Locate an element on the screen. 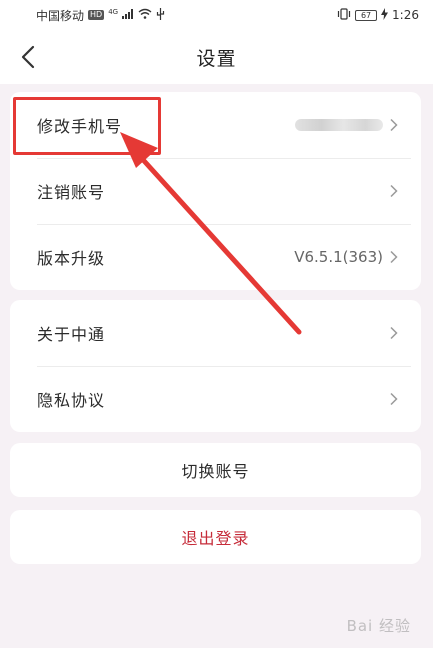 This screenshot has height=648, width=433. status-right: 67 1:26 is located at coordinates (378, 15).